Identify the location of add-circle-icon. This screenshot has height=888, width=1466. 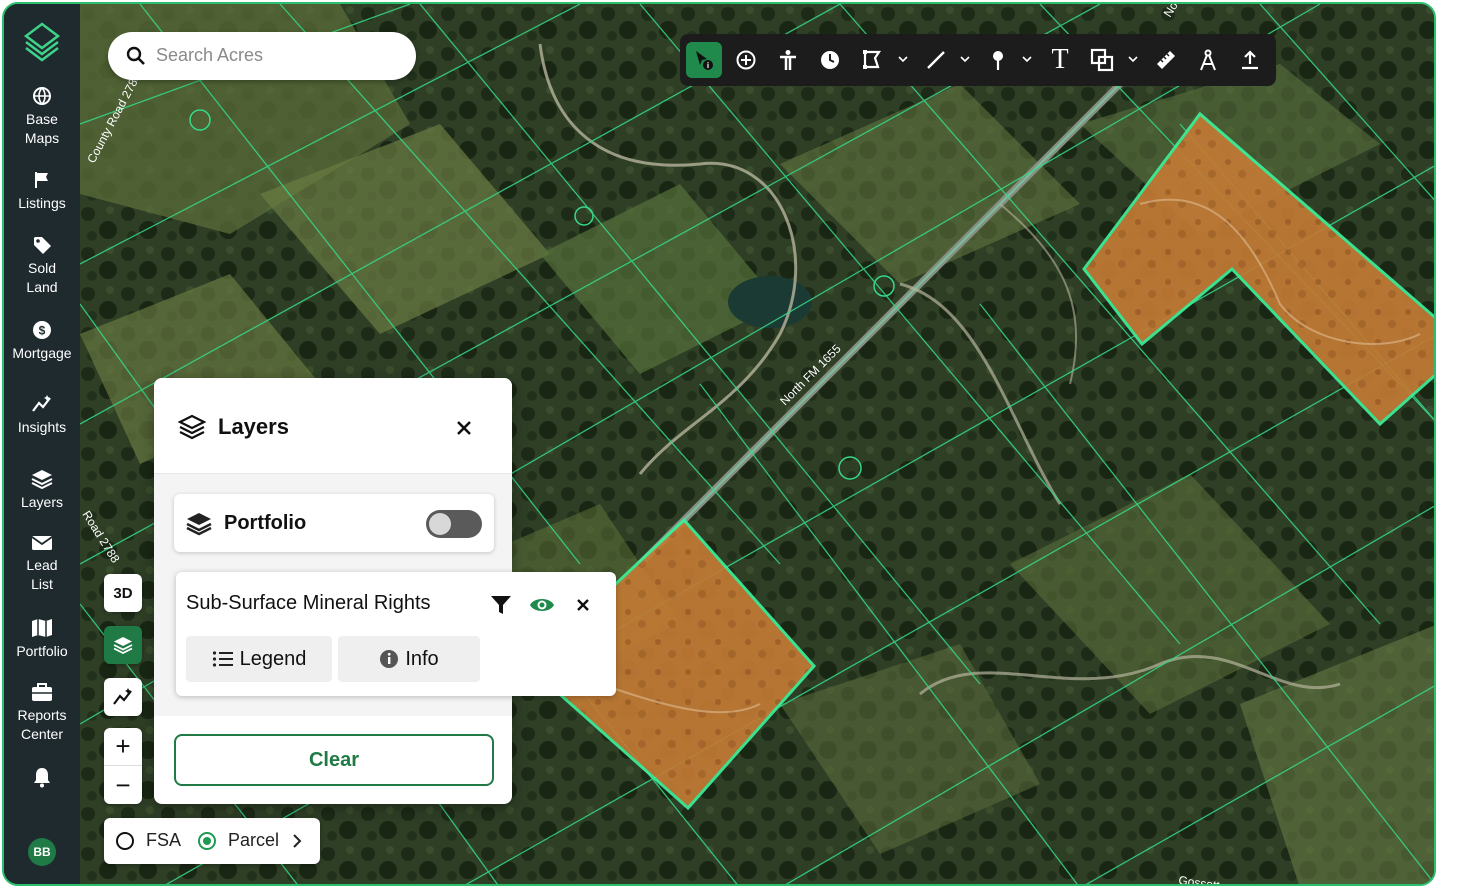
(746, 60).